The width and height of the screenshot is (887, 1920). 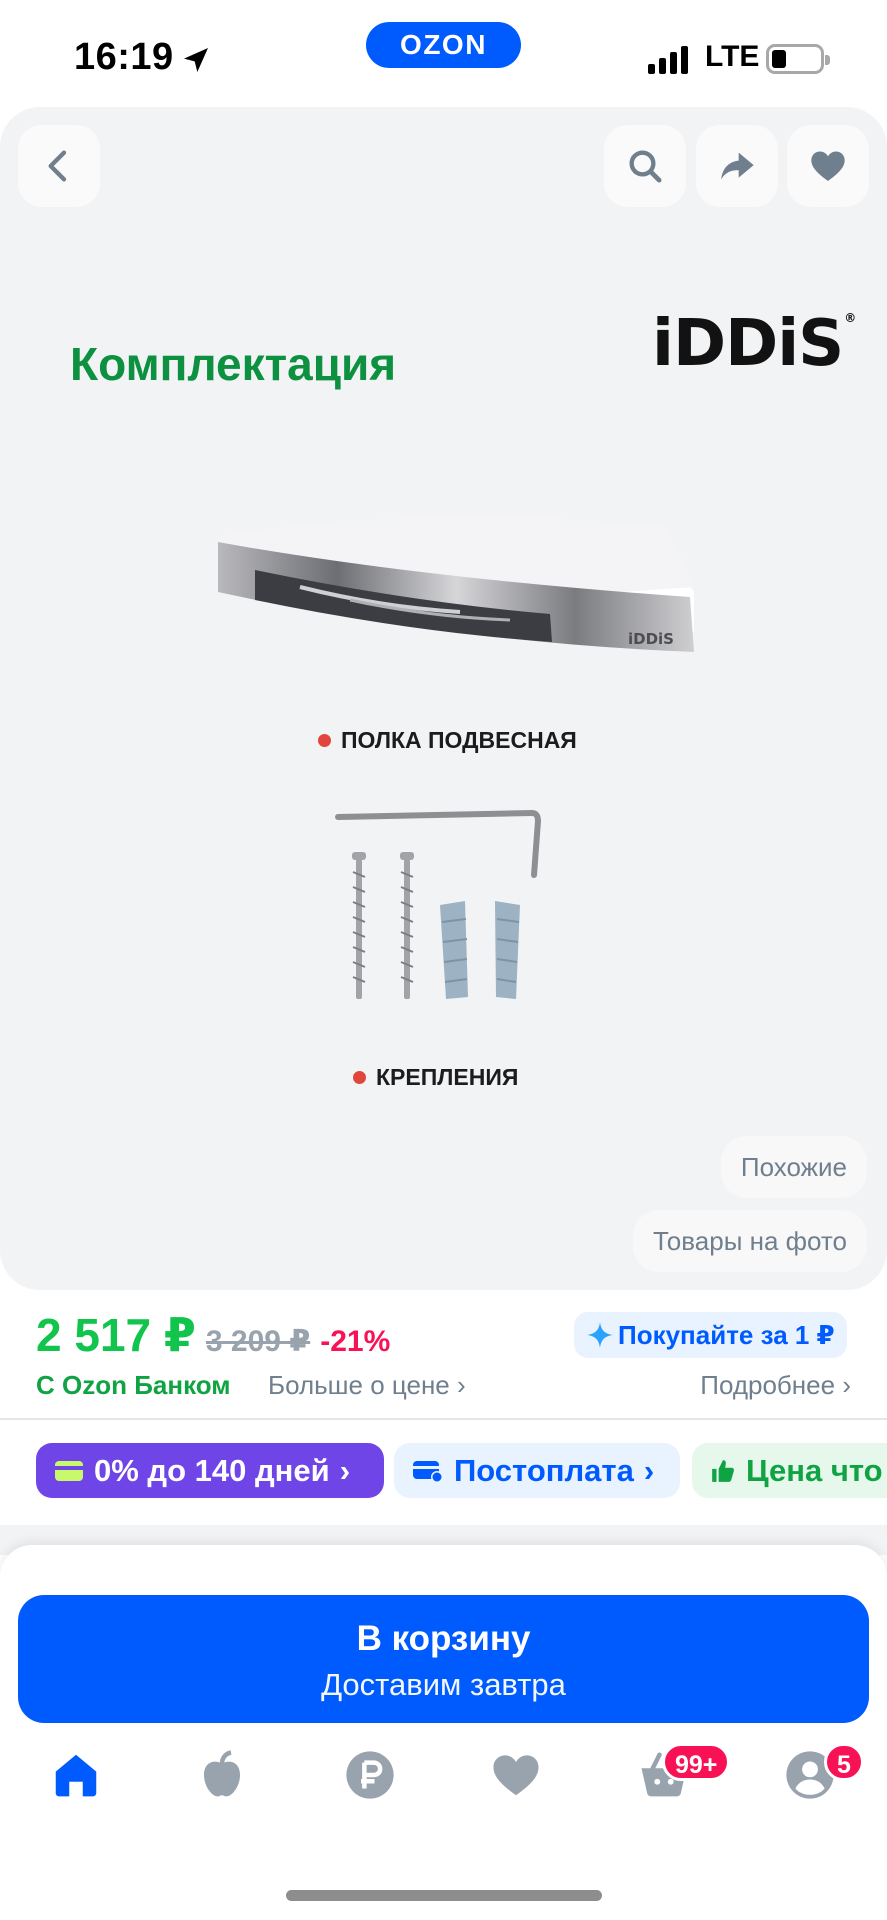 What do you see at coordinates (124, 57) in the screenshot?
I see `clock: 16:19` at bounding box center [124, 57].